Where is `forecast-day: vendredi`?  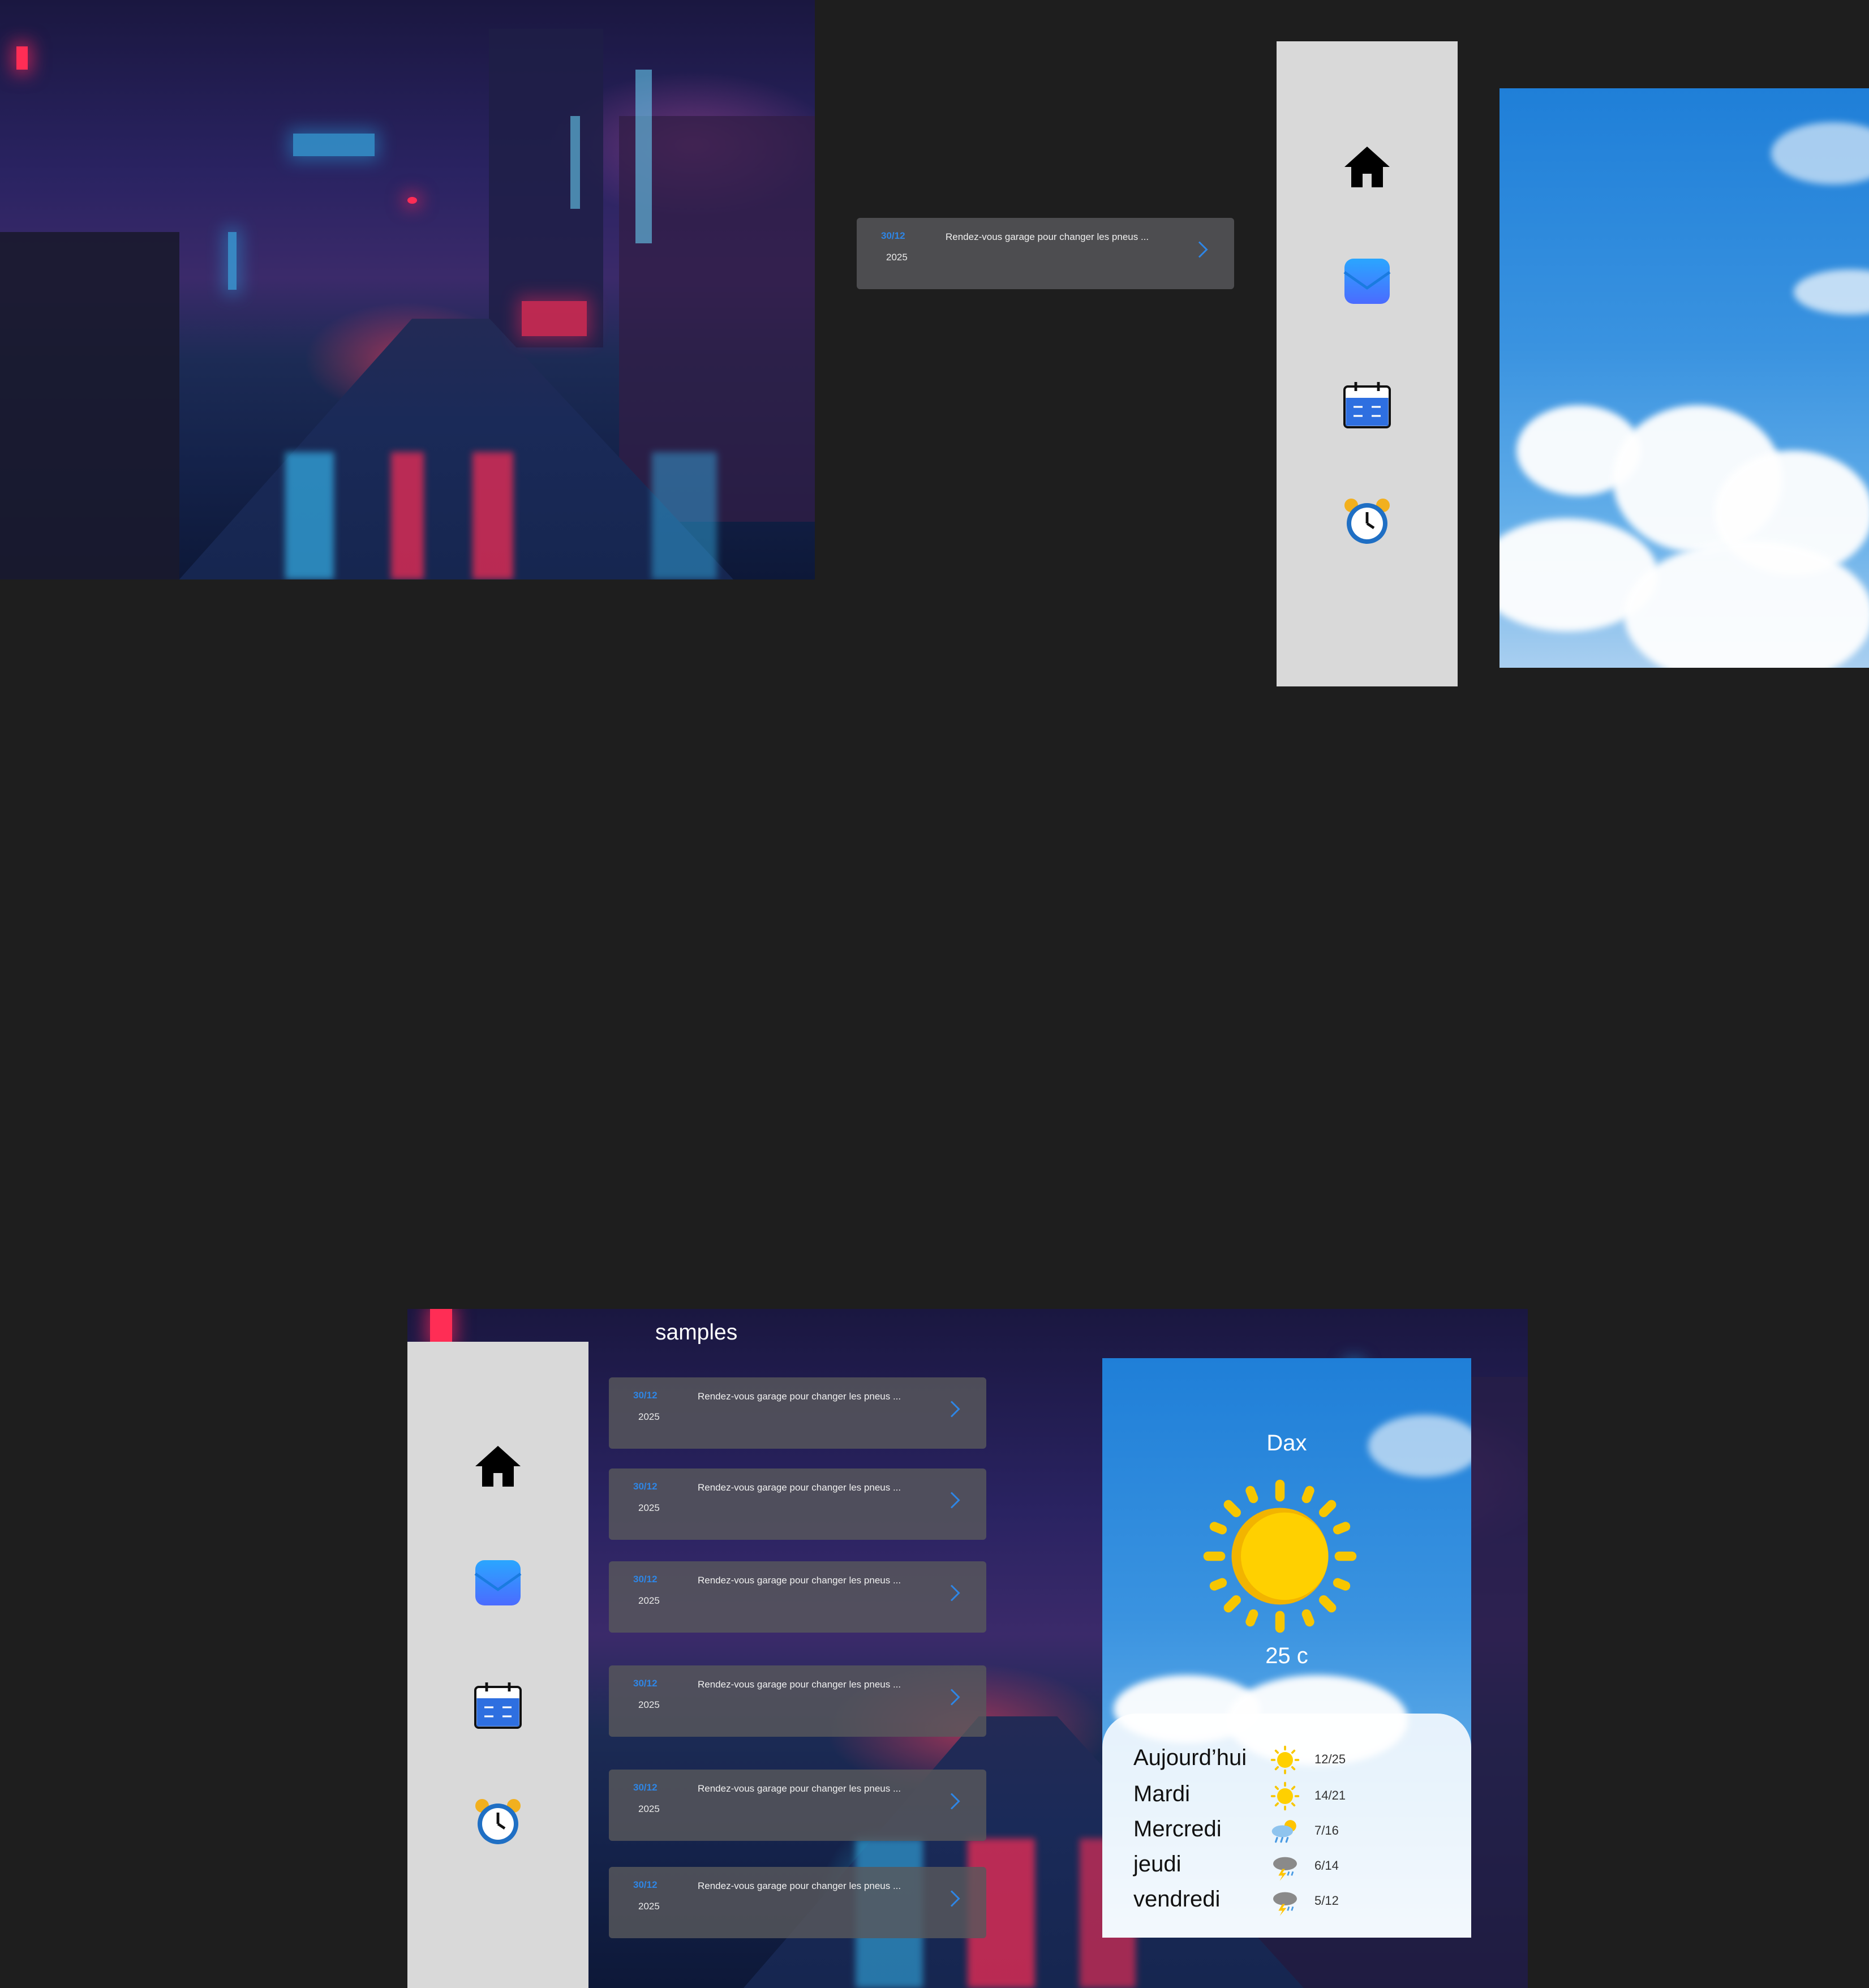 forecast-day: vendredi is located at coordinates (1177, 1899).